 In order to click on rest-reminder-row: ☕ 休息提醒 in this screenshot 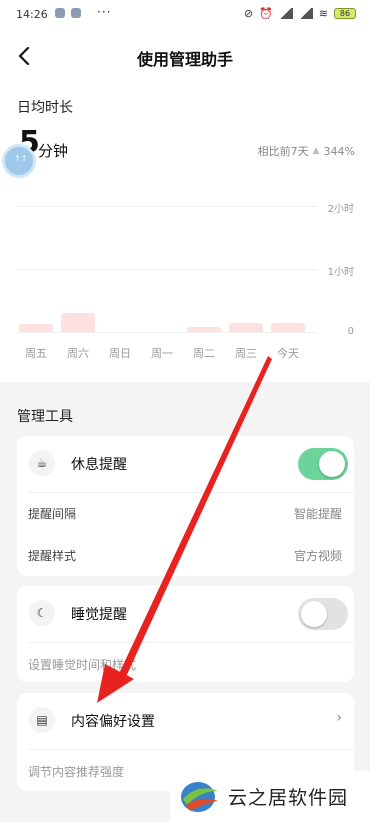, I will do `click(185, 464)`.